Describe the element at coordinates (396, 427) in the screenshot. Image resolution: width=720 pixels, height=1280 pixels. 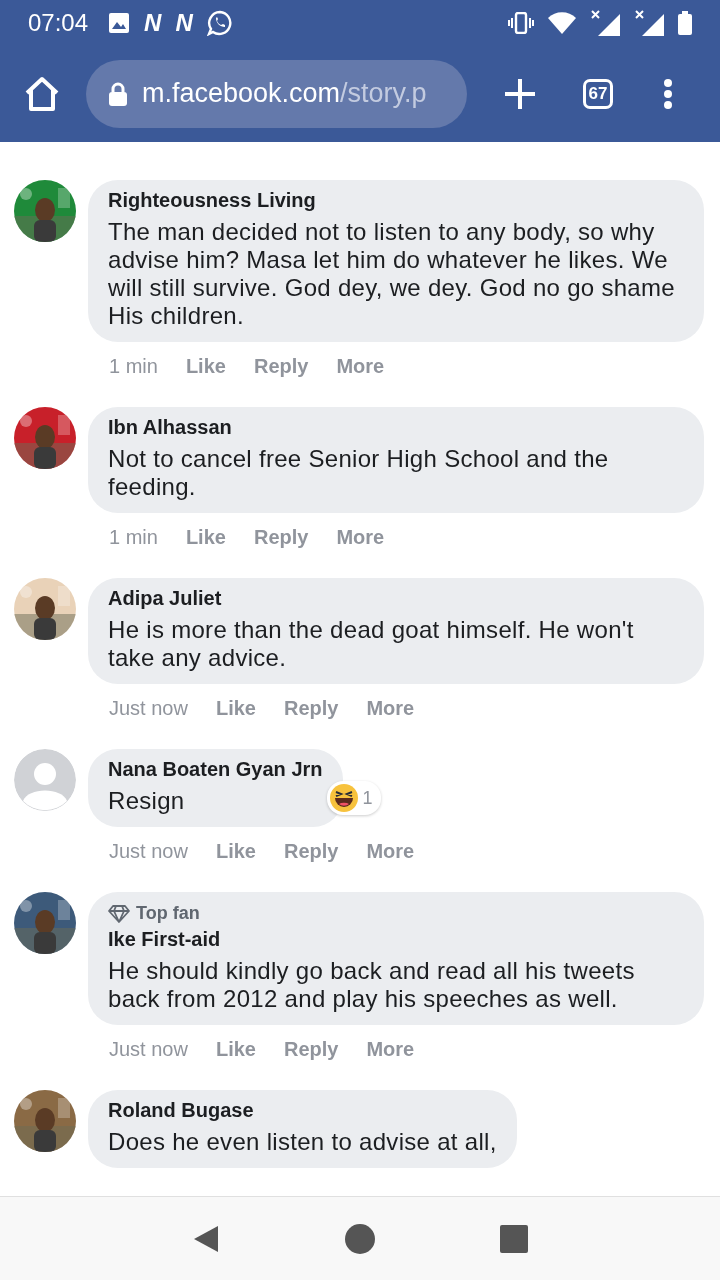
I see `author-name: Ibn Alhassan` at that location.